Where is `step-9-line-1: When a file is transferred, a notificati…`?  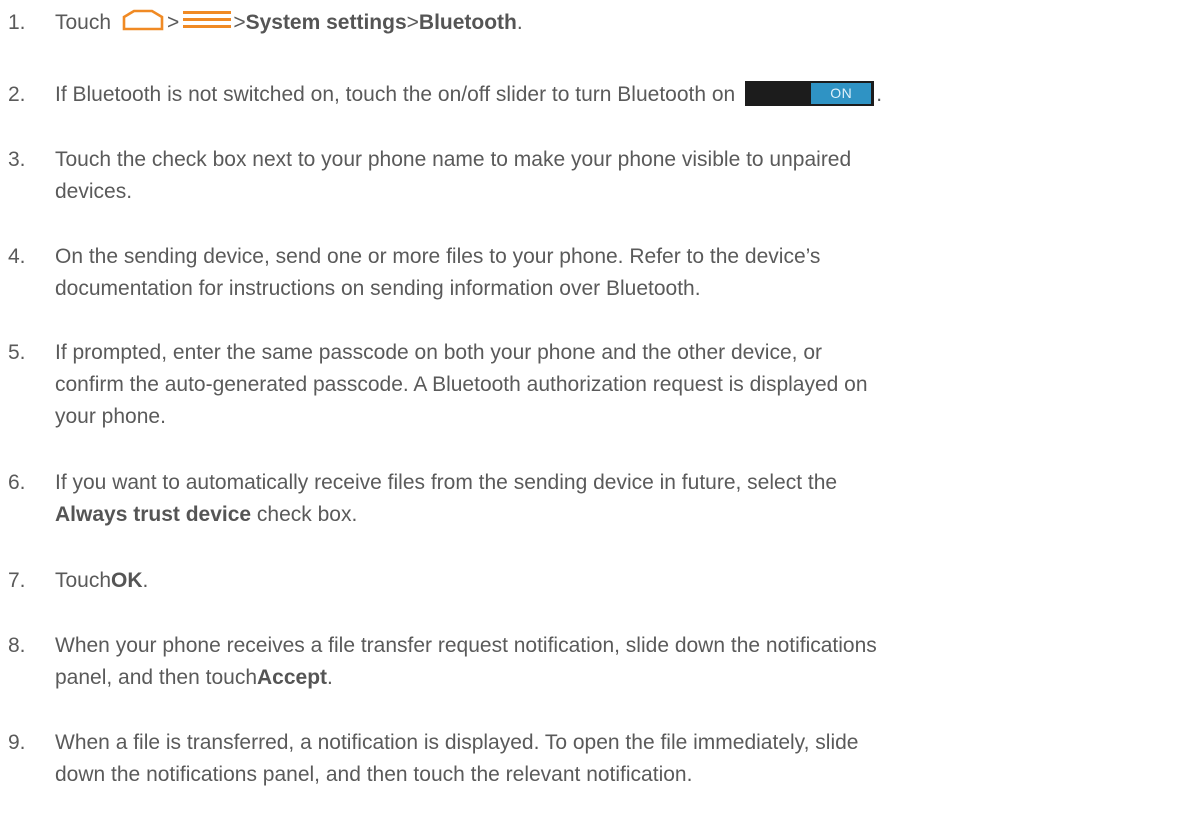
step-9-line-1: When a file is transferred, a notificati… is located at coordinates (457, 742).